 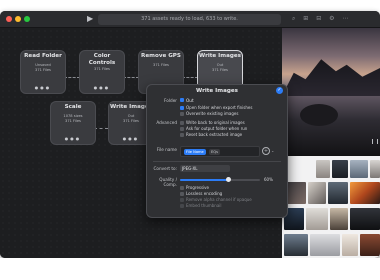 What do you see at coordinates (168, 182) in the screenshot?
I see `quality-label: Quality / Comp.` at bounding box center [168, 182].